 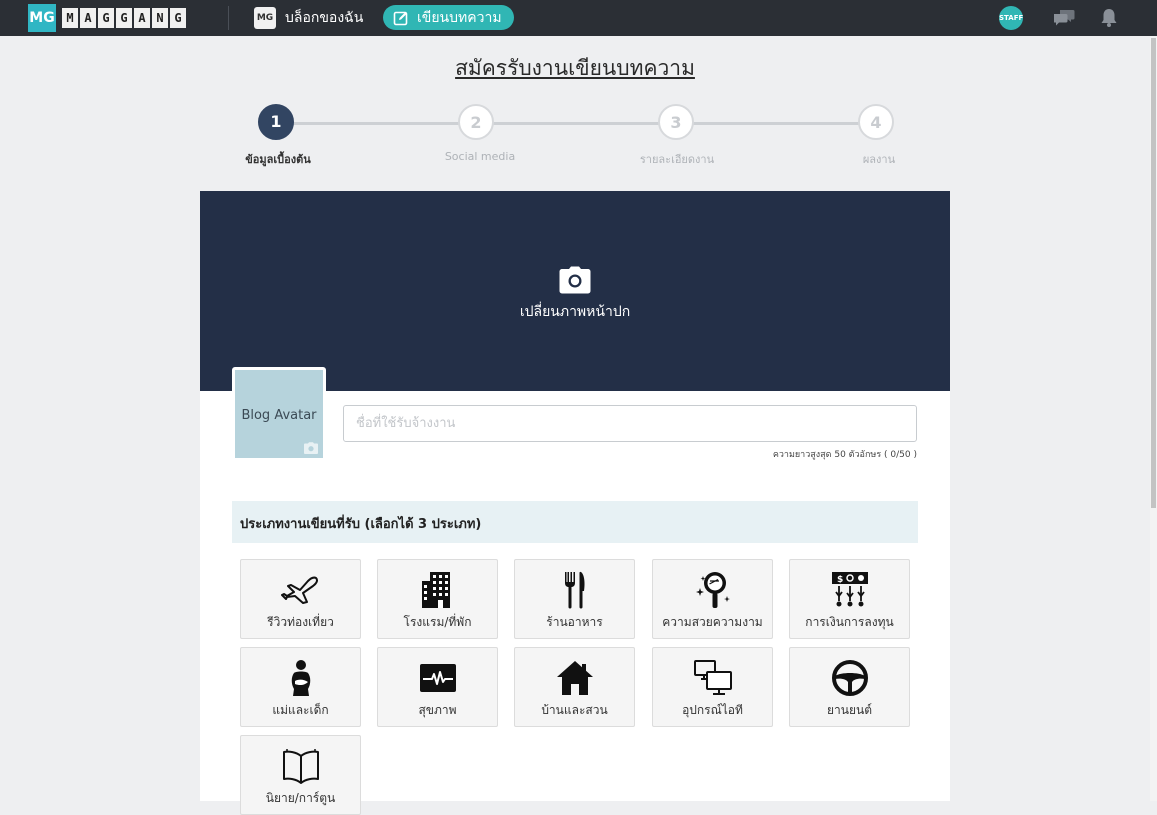 What do you see at coordinates (300, 710) in the screenshot?
I see `category-label: แม่และเด็ก` at bounding box center [300, 710].